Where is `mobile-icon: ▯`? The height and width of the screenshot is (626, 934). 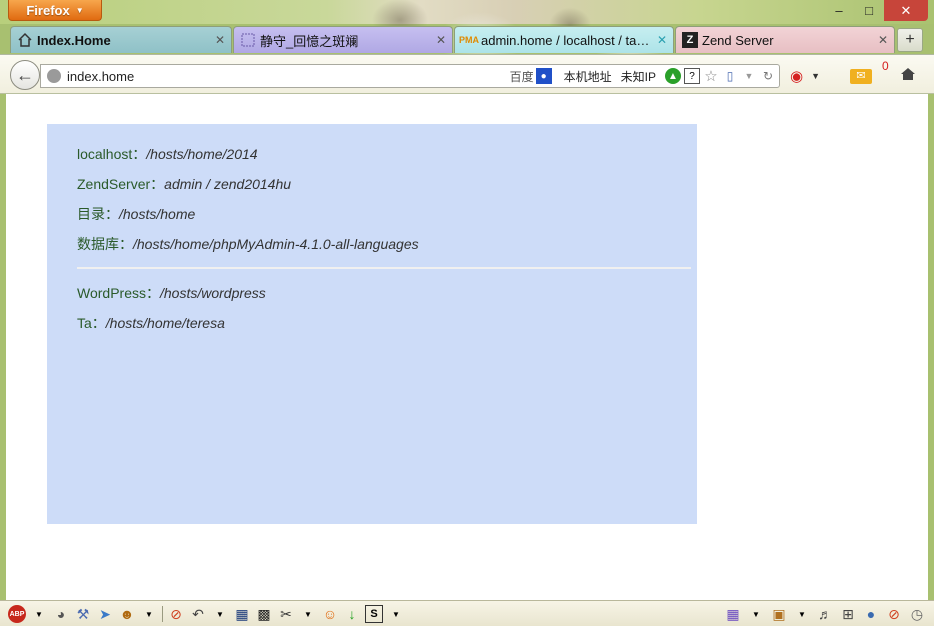 mobile-icon: ▯ is located at coordinates (730, 76).